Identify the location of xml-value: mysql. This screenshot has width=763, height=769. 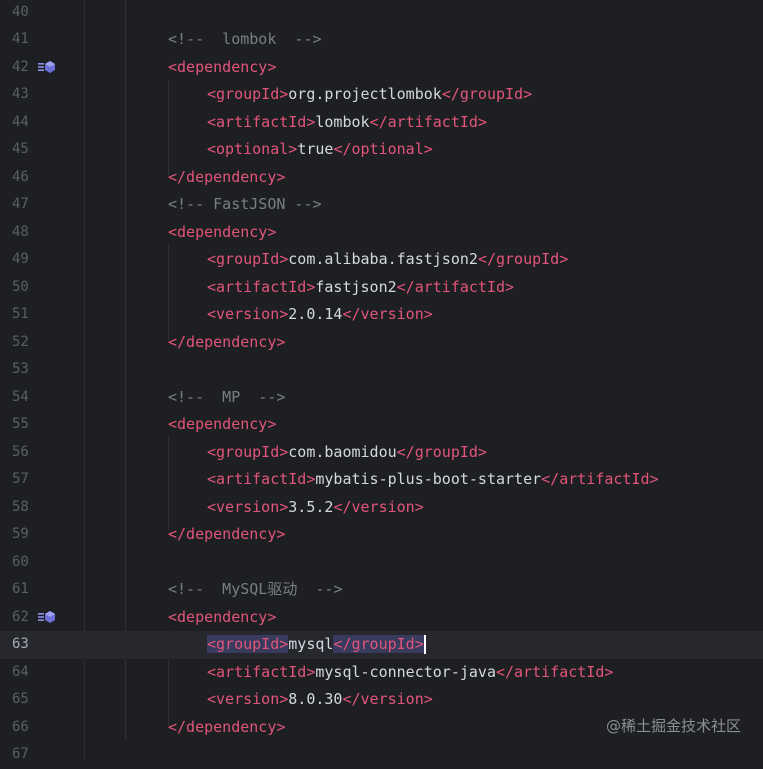
(311, 644).